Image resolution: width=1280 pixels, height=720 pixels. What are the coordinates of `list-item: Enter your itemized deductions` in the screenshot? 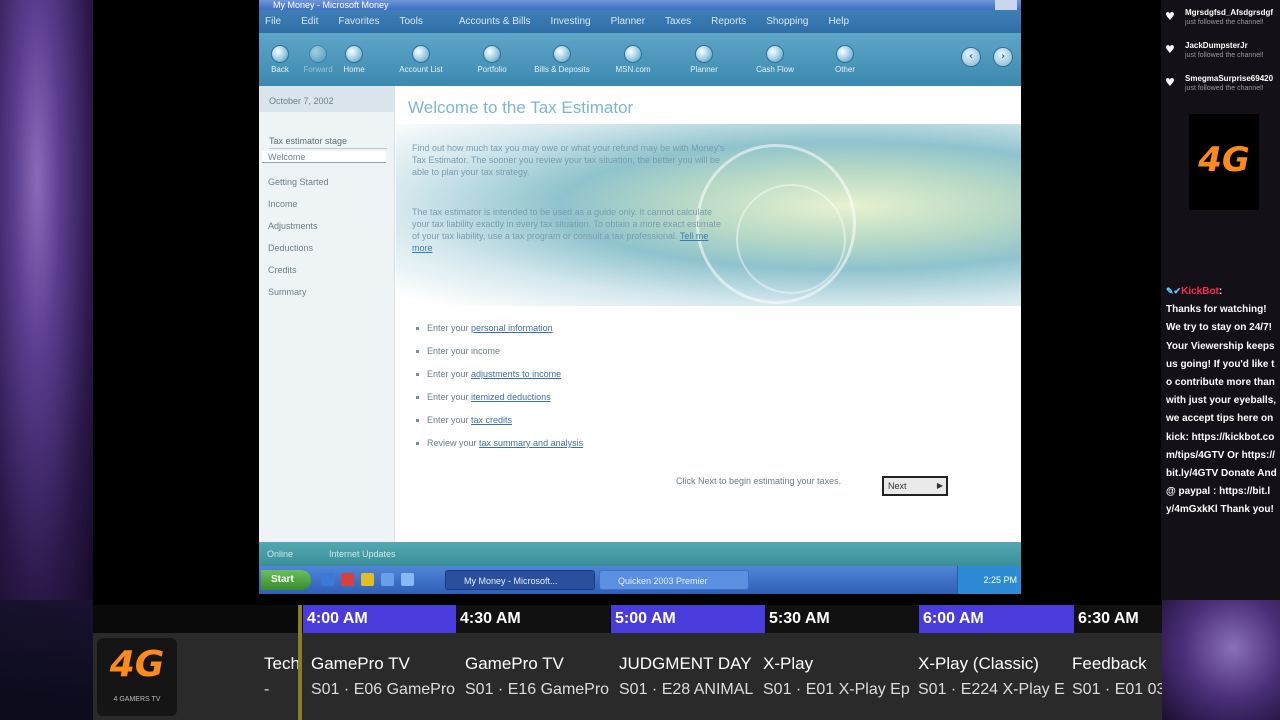 It's located at (499, 402).